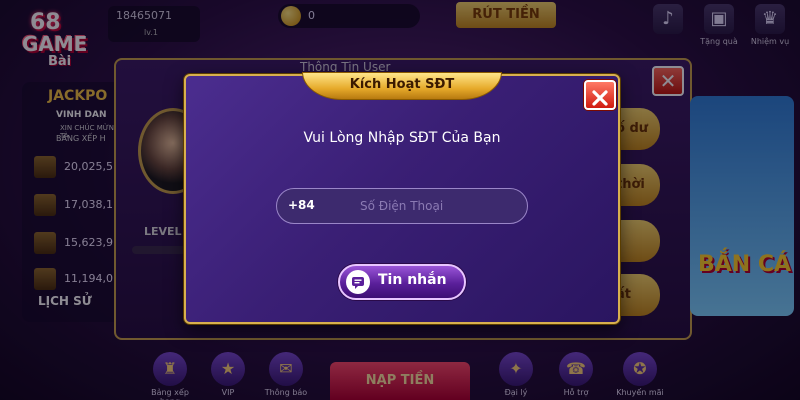 The image size is (800, 400). Describe the element at coordinates (412, 280) in the screenshot. I see `send-sms-label: Tin nhắn` at that location.